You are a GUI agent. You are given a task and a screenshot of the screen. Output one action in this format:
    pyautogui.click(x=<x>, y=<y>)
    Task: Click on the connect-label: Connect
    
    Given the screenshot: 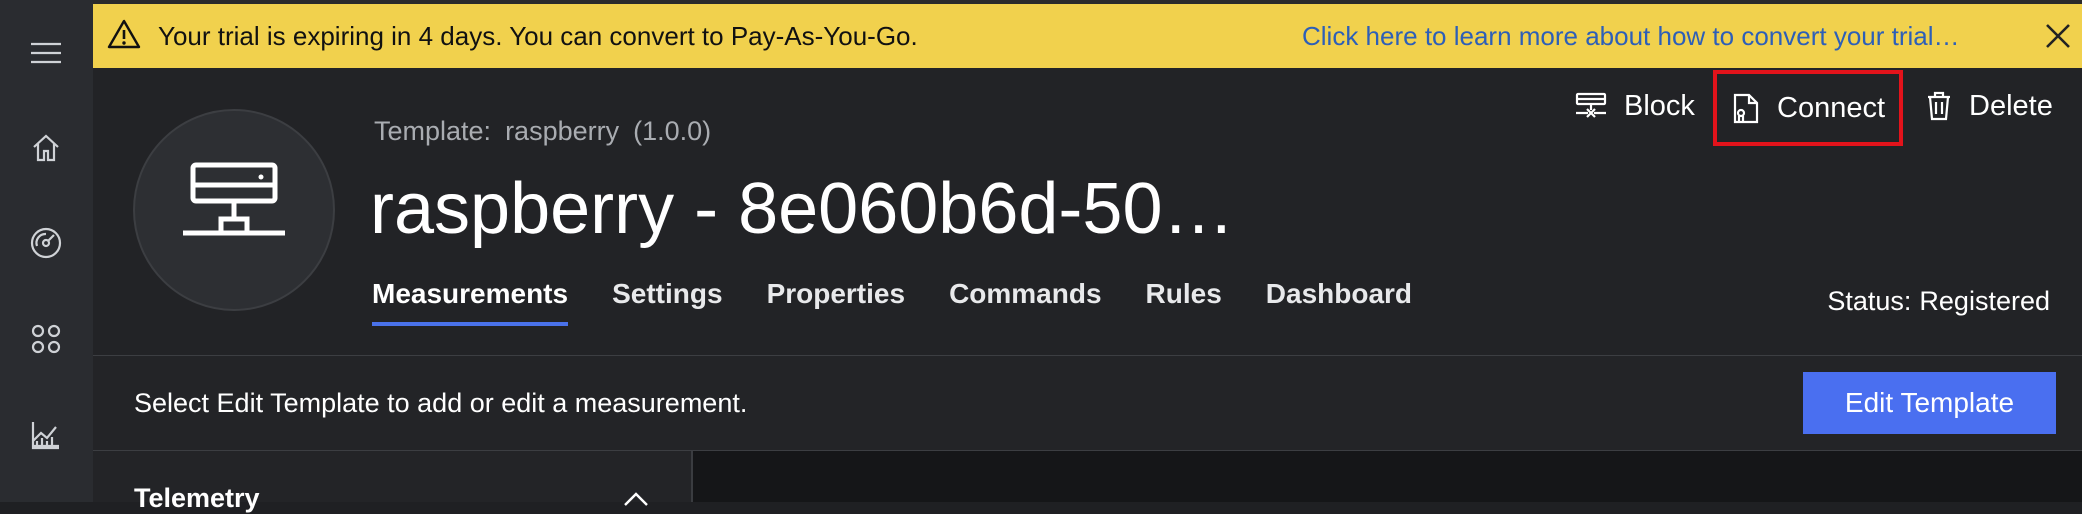 What is the action you would take?
    pyautogui.click(x=1831, y=107)
    